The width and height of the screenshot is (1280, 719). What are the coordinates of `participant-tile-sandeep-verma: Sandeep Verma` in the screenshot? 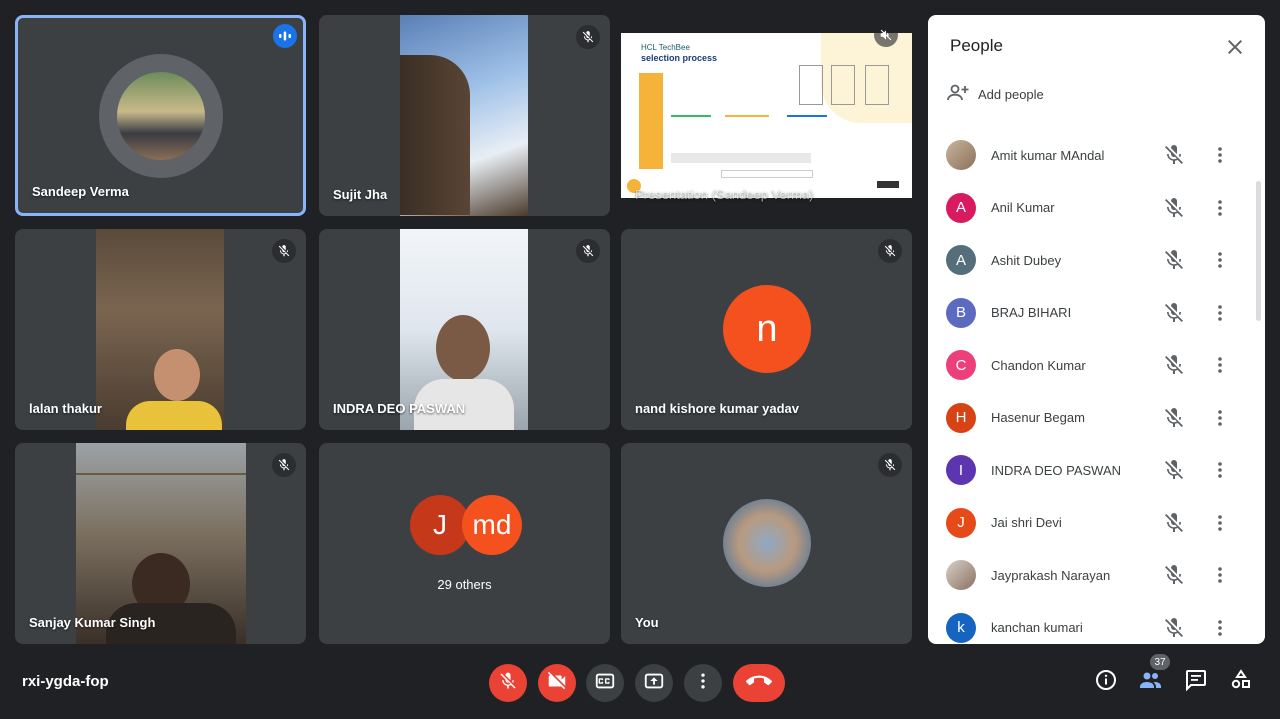 It's located at (160, 115).